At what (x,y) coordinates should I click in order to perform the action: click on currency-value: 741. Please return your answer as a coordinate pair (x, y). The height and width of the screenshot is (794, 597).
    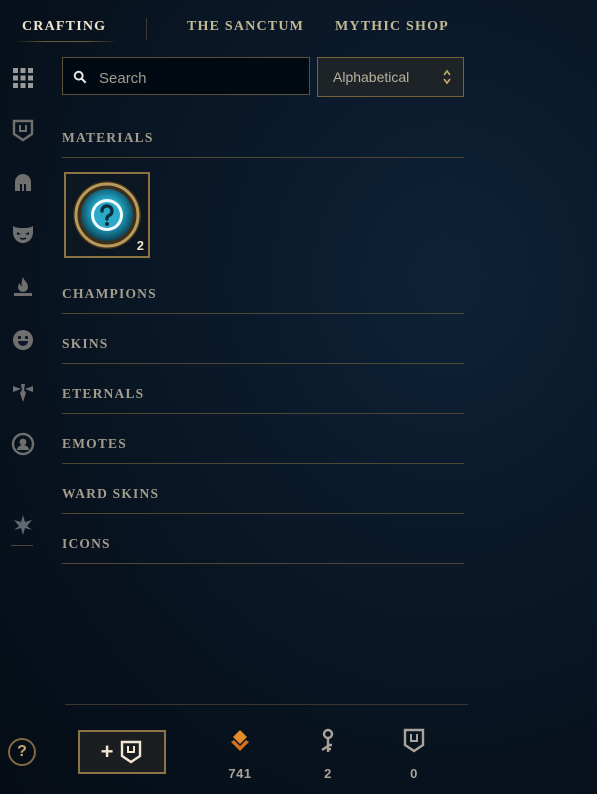
    Looking at the image, I should click on (240, 773).